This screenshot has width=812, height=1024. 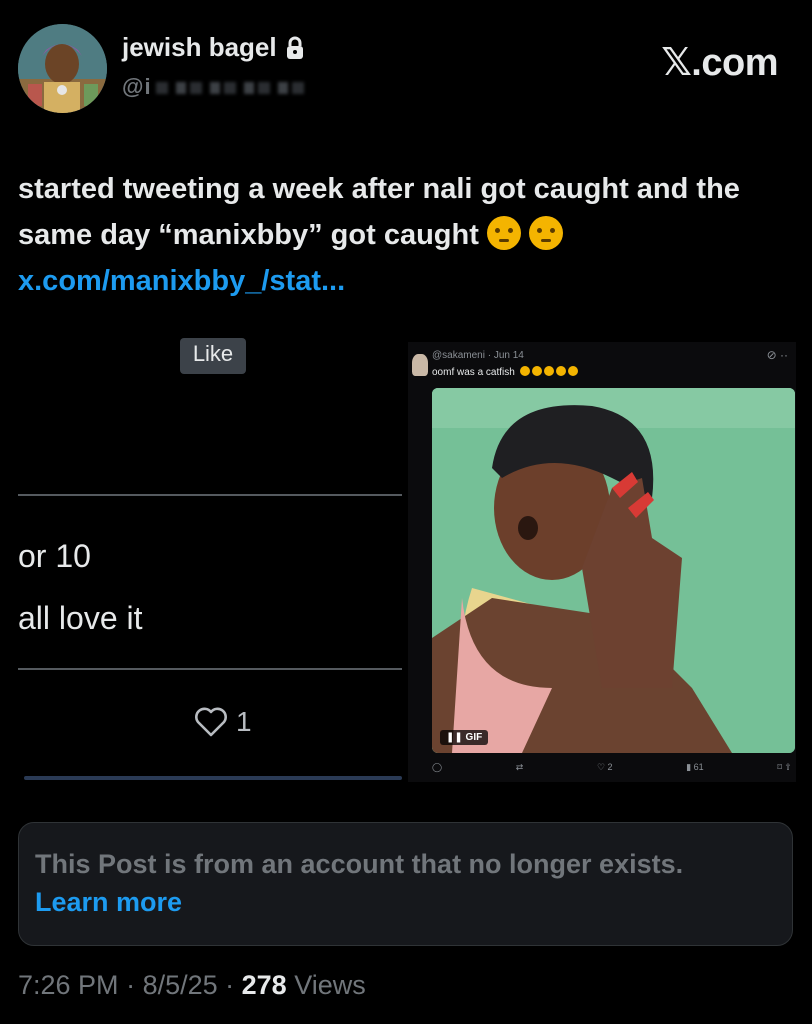 I want to click on screenshot-text-line: or 10, so click(x=54, y=556).